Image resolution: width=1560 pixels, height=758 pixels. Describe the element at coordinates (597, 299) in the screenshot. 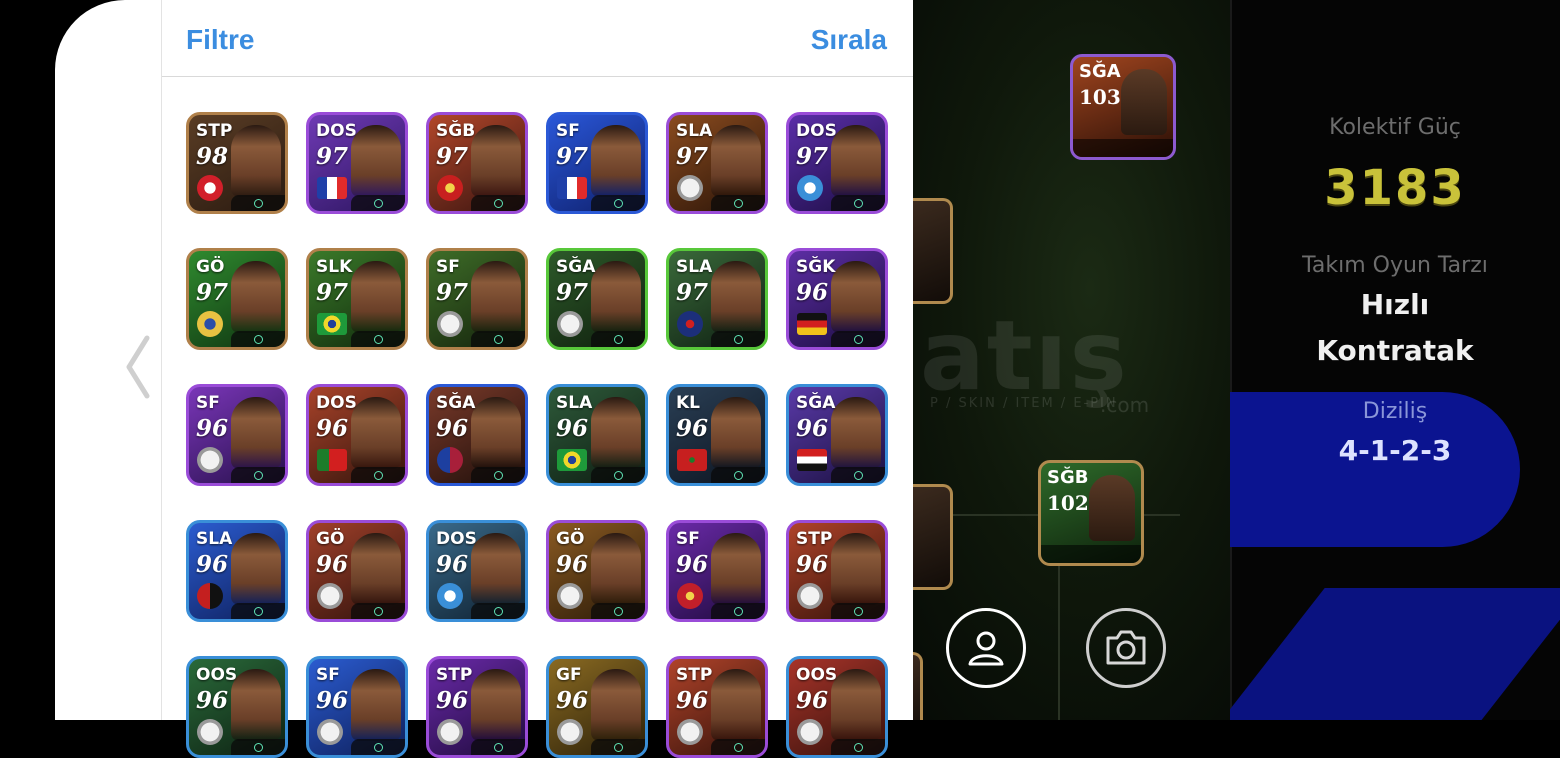

I see `player-card: SĞA 97` at that location.